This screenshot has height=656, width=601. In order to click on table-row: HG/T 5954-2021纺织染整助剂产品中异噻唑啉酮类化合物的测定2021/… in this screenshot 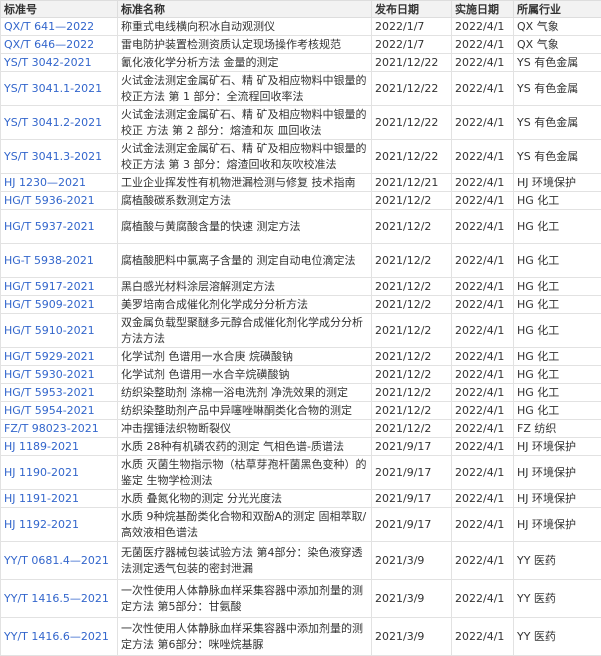, I will do `click(301, 411)`.